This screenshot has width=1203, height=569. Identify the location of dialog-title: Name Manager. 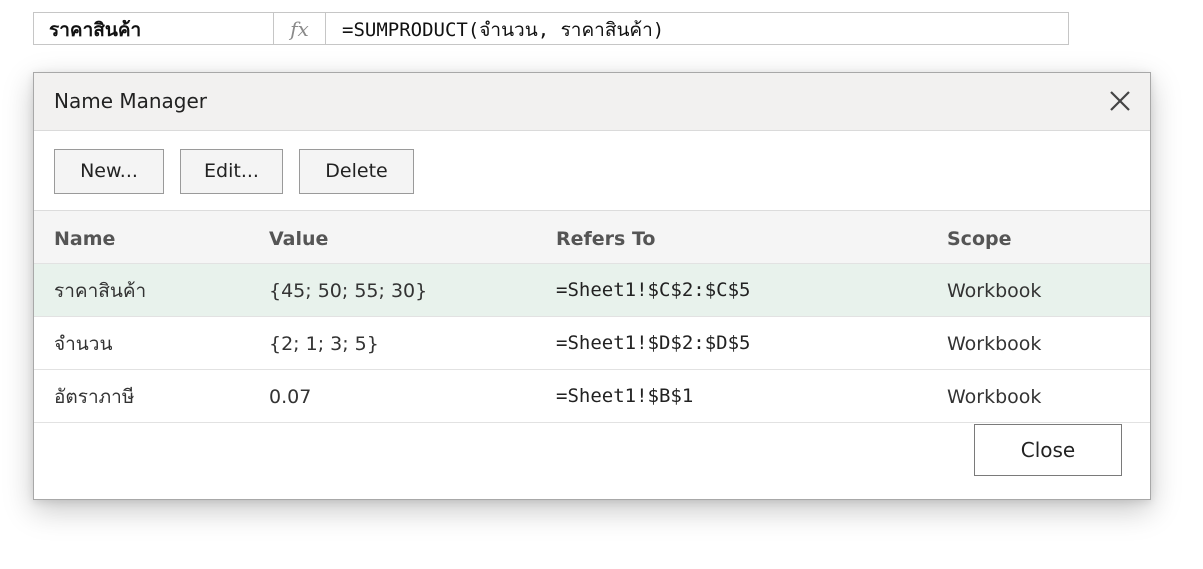
(131, 101).